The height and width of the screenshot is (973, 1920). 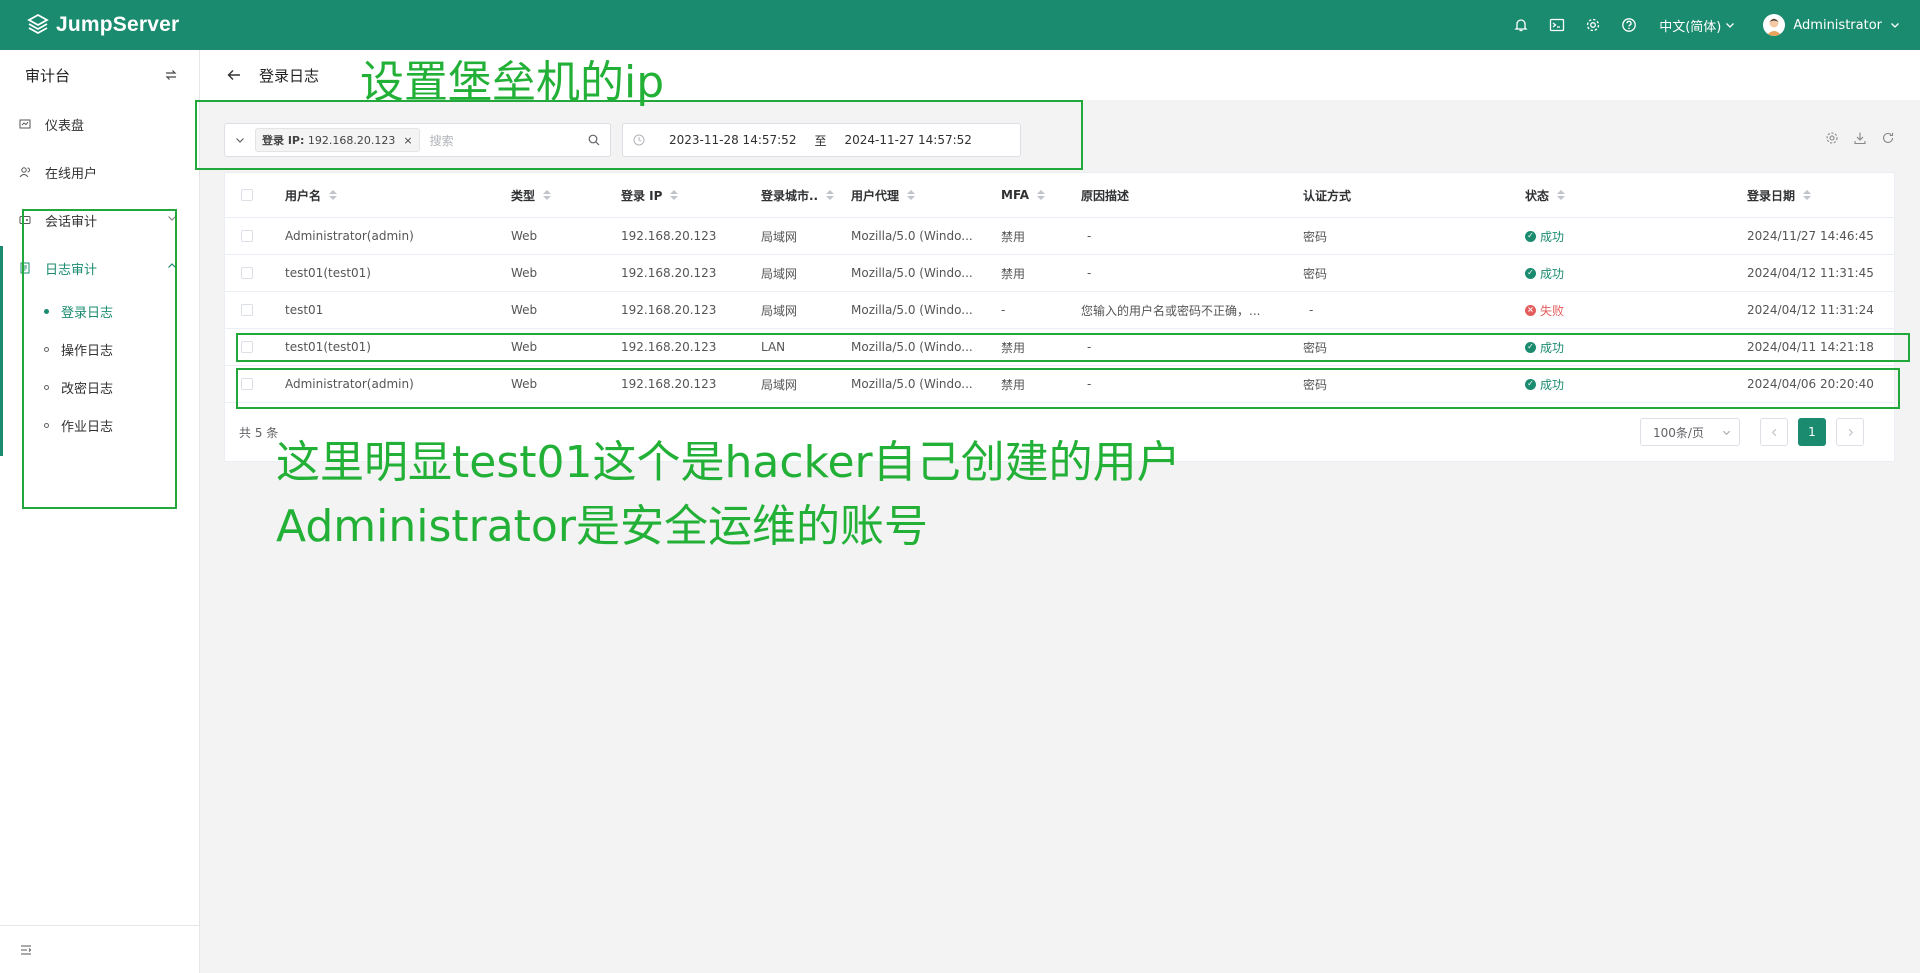 I want to click on cell-ip: 192.168.20.123, so click(x=669, y=273).